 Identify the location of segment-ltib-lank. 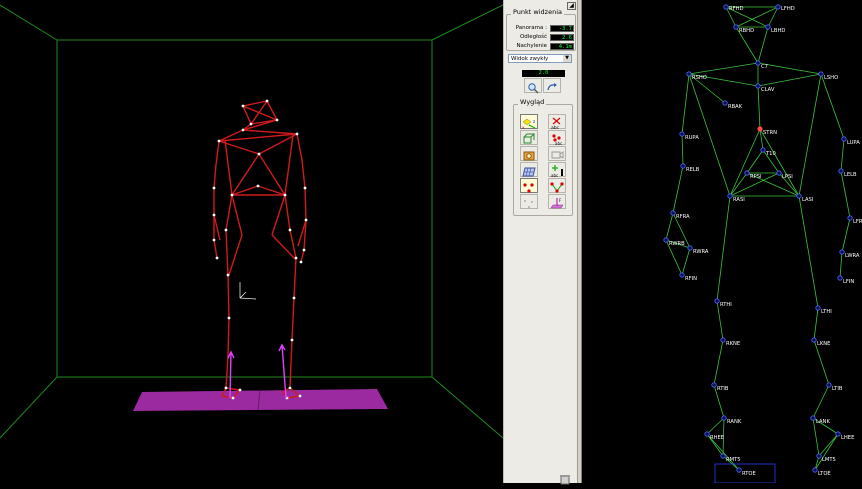
(821, 401).